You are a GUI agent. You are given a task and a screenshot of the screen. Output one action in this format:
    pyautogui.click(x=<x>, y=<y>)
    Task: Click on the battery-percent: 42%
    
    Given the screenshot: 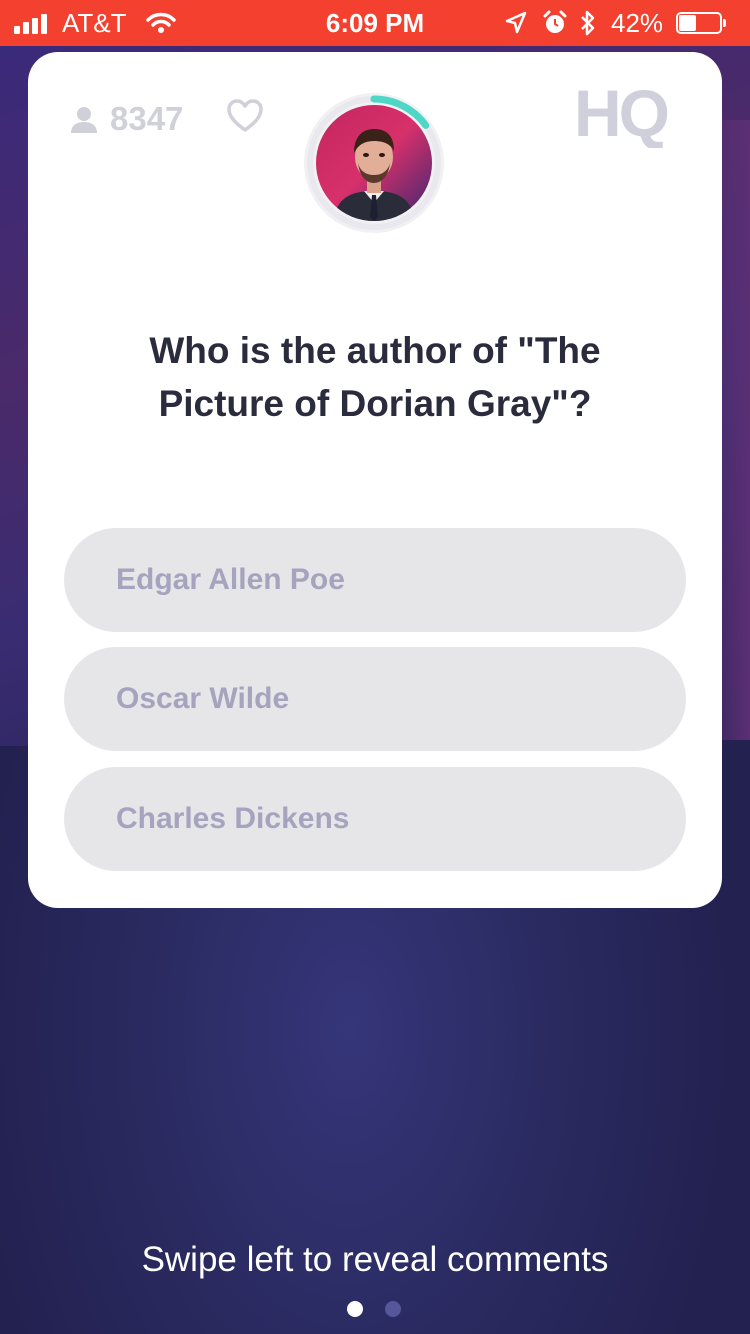 What is the action you would take?
    pyautogui.click(x=637, y=23)
    